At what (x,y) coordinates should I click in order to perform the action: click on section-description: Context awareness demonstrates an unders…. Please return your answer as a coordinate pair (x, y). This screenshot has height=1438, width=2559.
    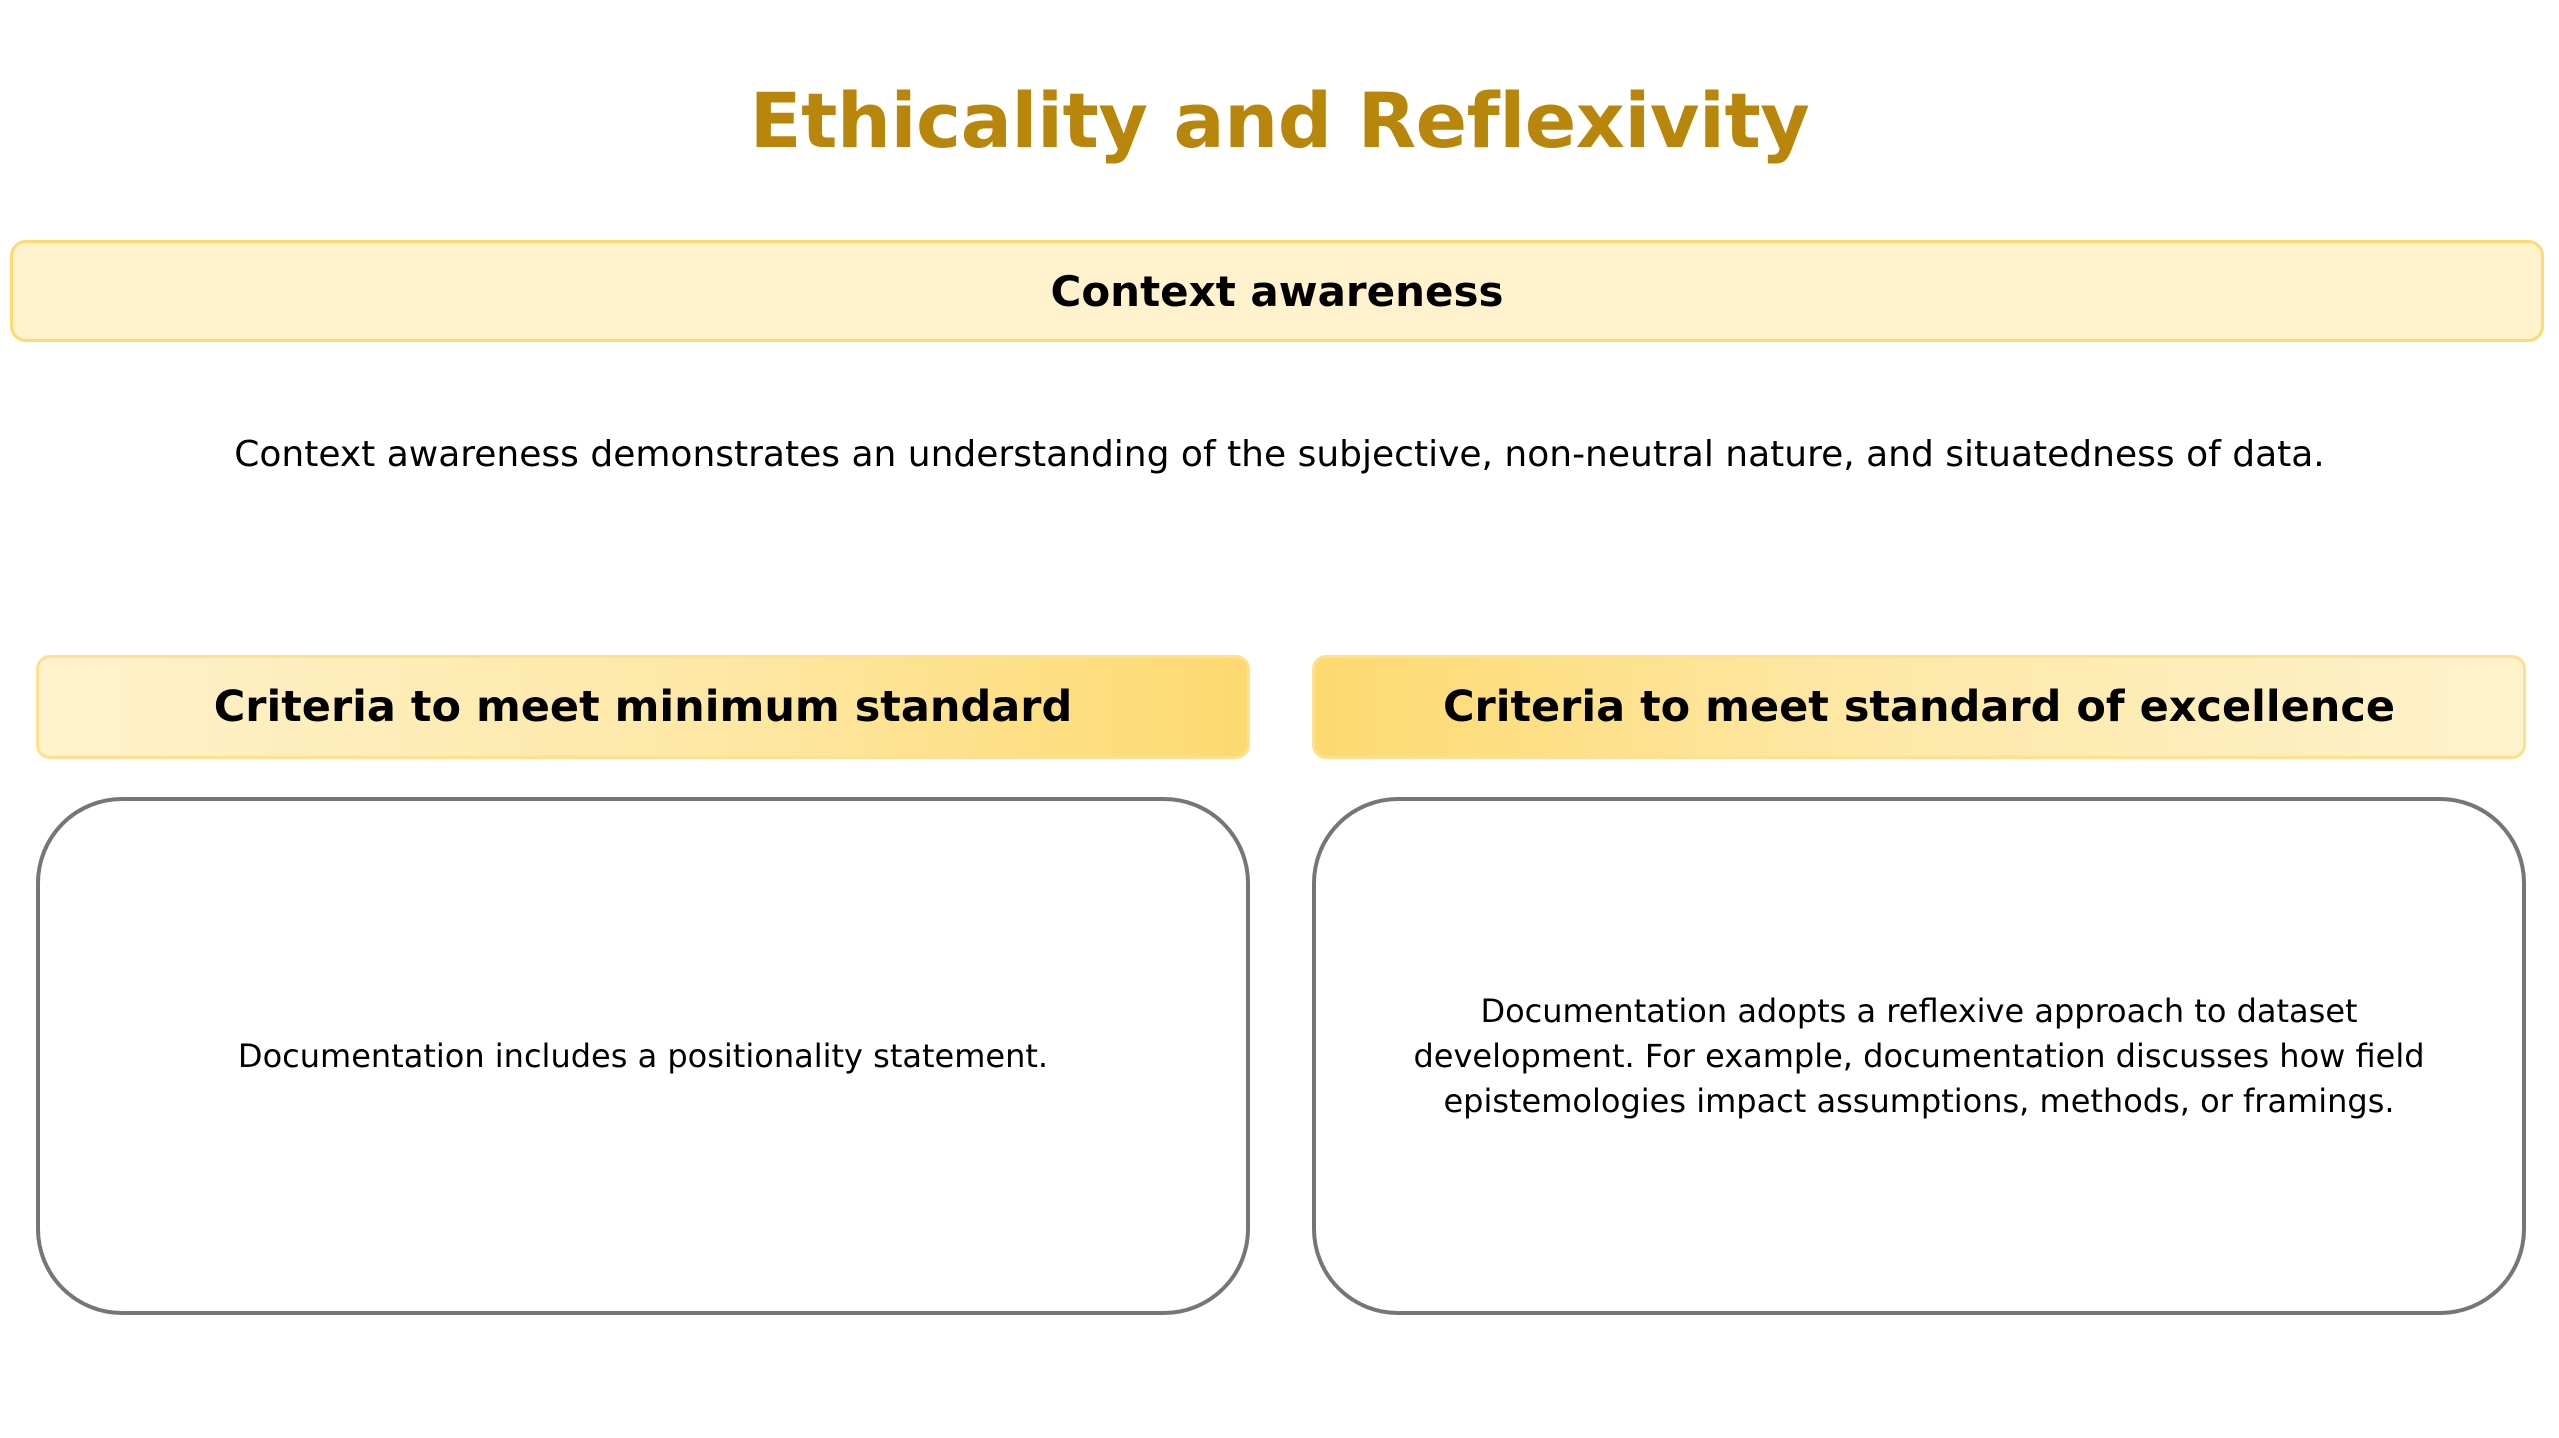
    Looking at the image, I should click on (1279, 454).